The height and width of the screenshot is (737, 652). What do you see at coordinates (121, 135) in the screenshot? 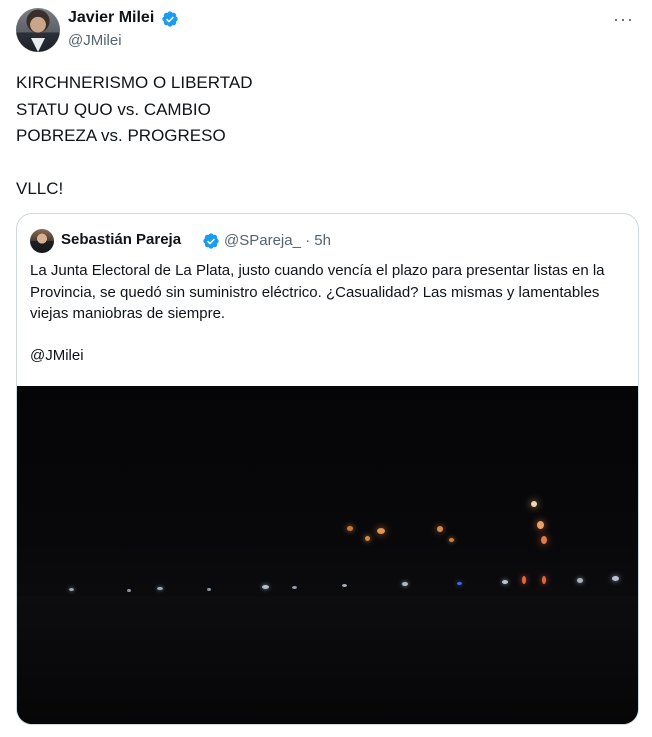
I see `tweet-line: POBREZA vs. PROGRESO` at bounding box center [121, 135].